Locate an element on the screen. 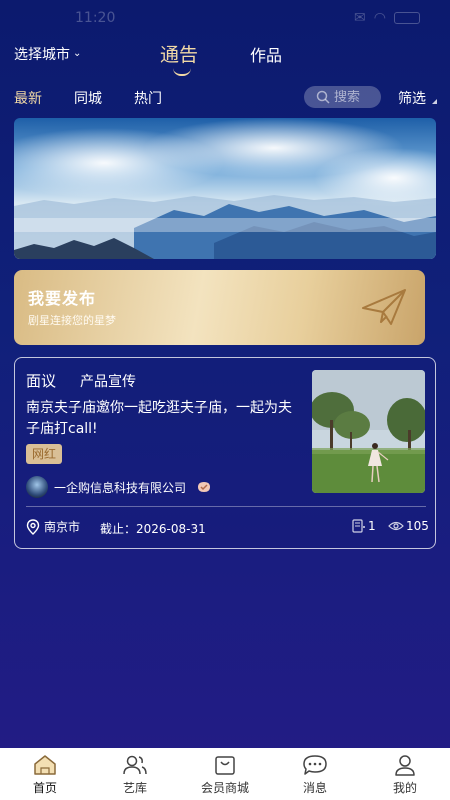 Image resolution: width=450 pixels, height=800 pixels. status-icons: ✉ ◠ is located at coordinates (387, 18).